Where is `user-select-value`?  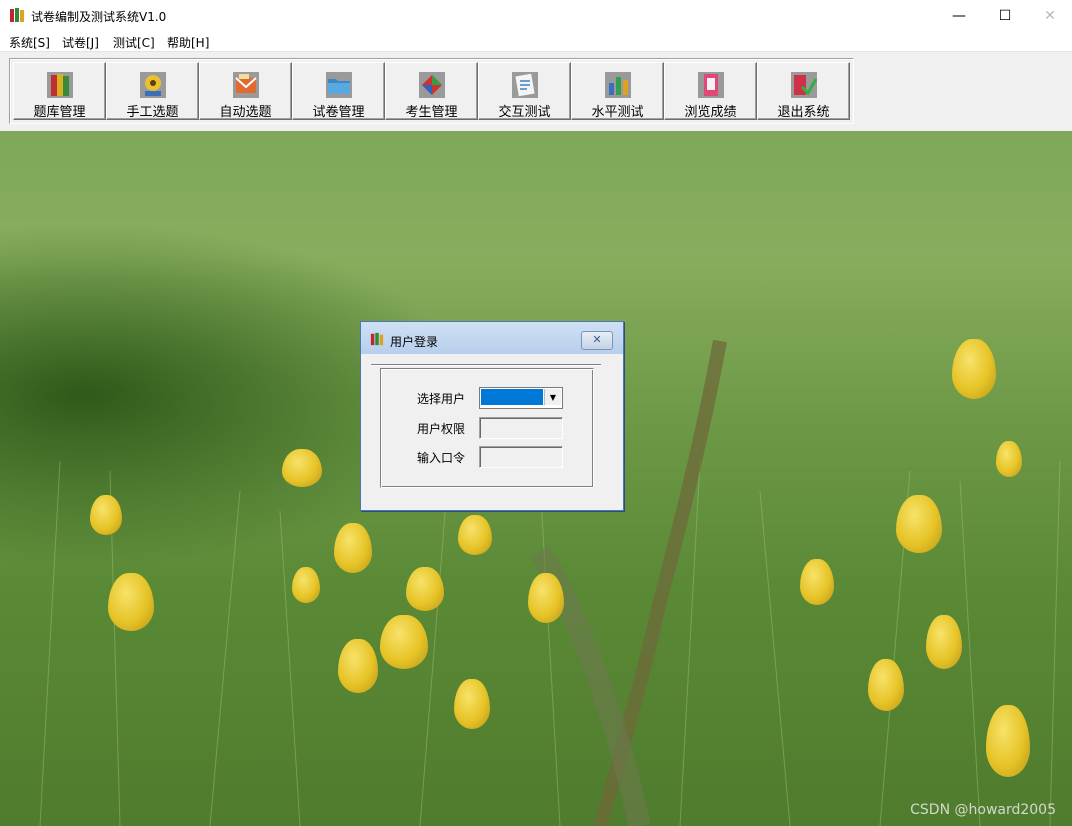 user-select-value is located at coordinates (512, 397).